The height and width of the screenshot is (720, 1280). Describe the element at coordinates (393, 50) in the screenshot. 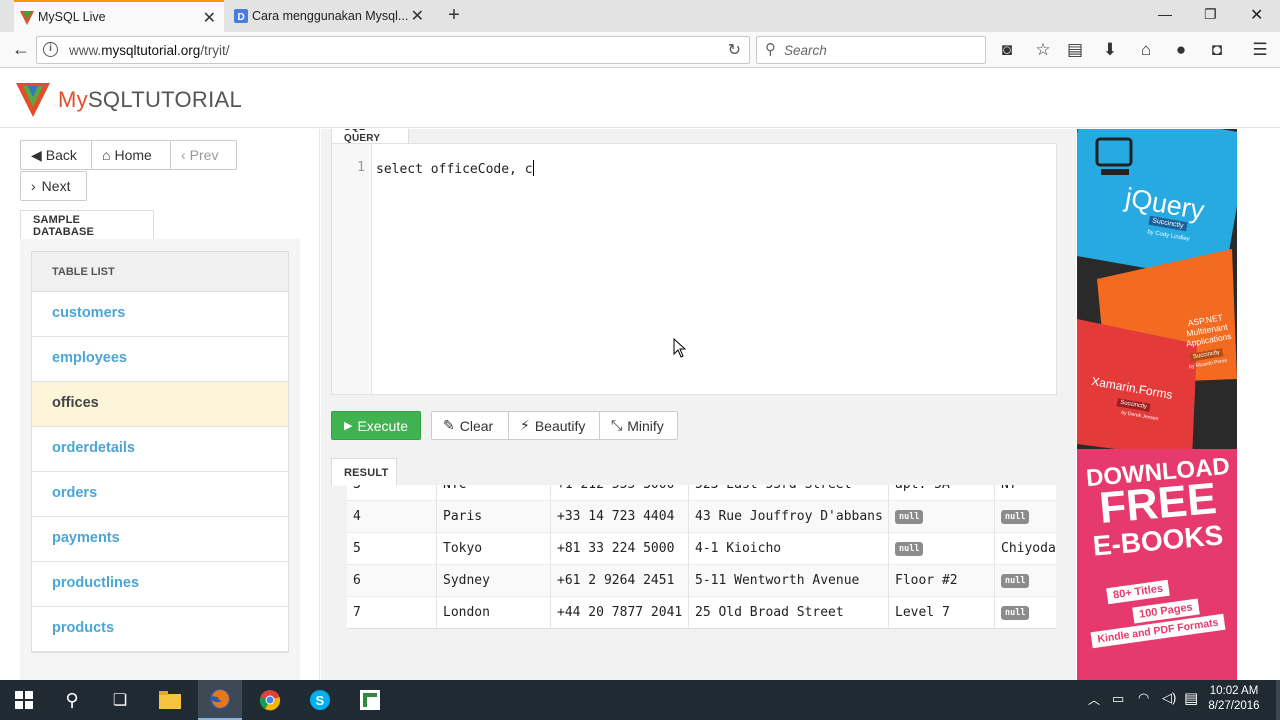

I see `url-bar: i www.mysqltutorial.org/tryit/ ↻` at that location.